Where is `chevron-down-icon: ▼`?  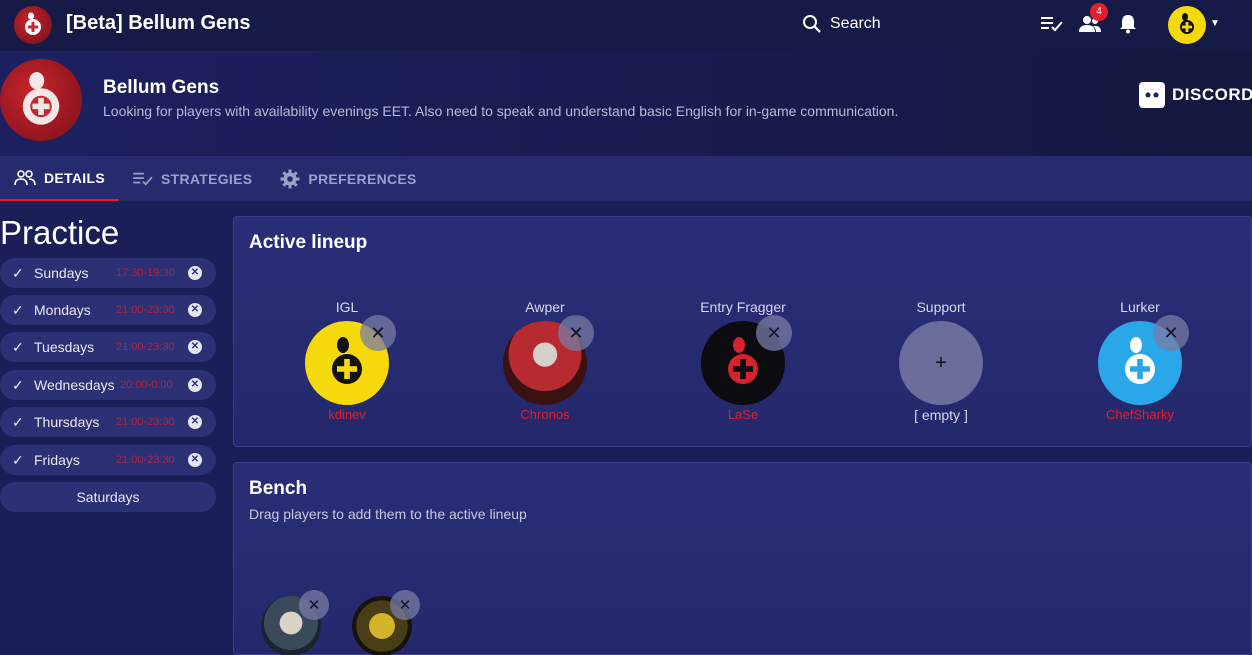
chevron-down-icon: ▼ is located at coordinates (1215, 23).